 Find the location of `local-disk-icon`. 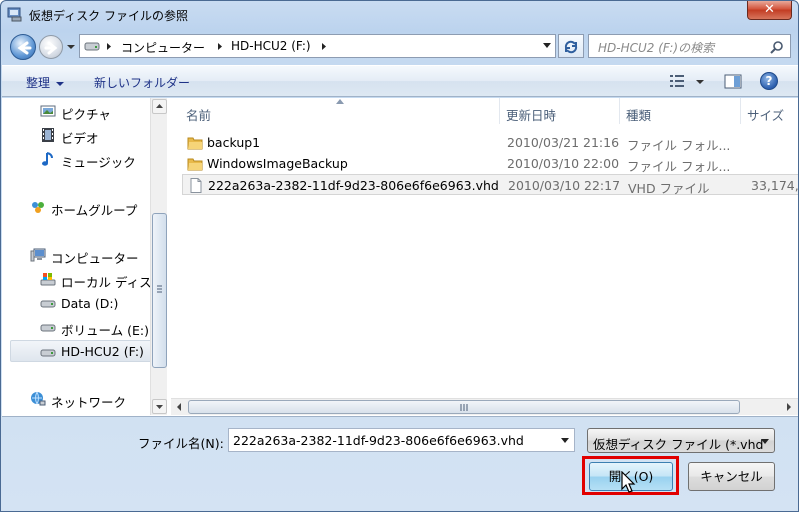

local-disk-icon is located at coordinates (48, 279).